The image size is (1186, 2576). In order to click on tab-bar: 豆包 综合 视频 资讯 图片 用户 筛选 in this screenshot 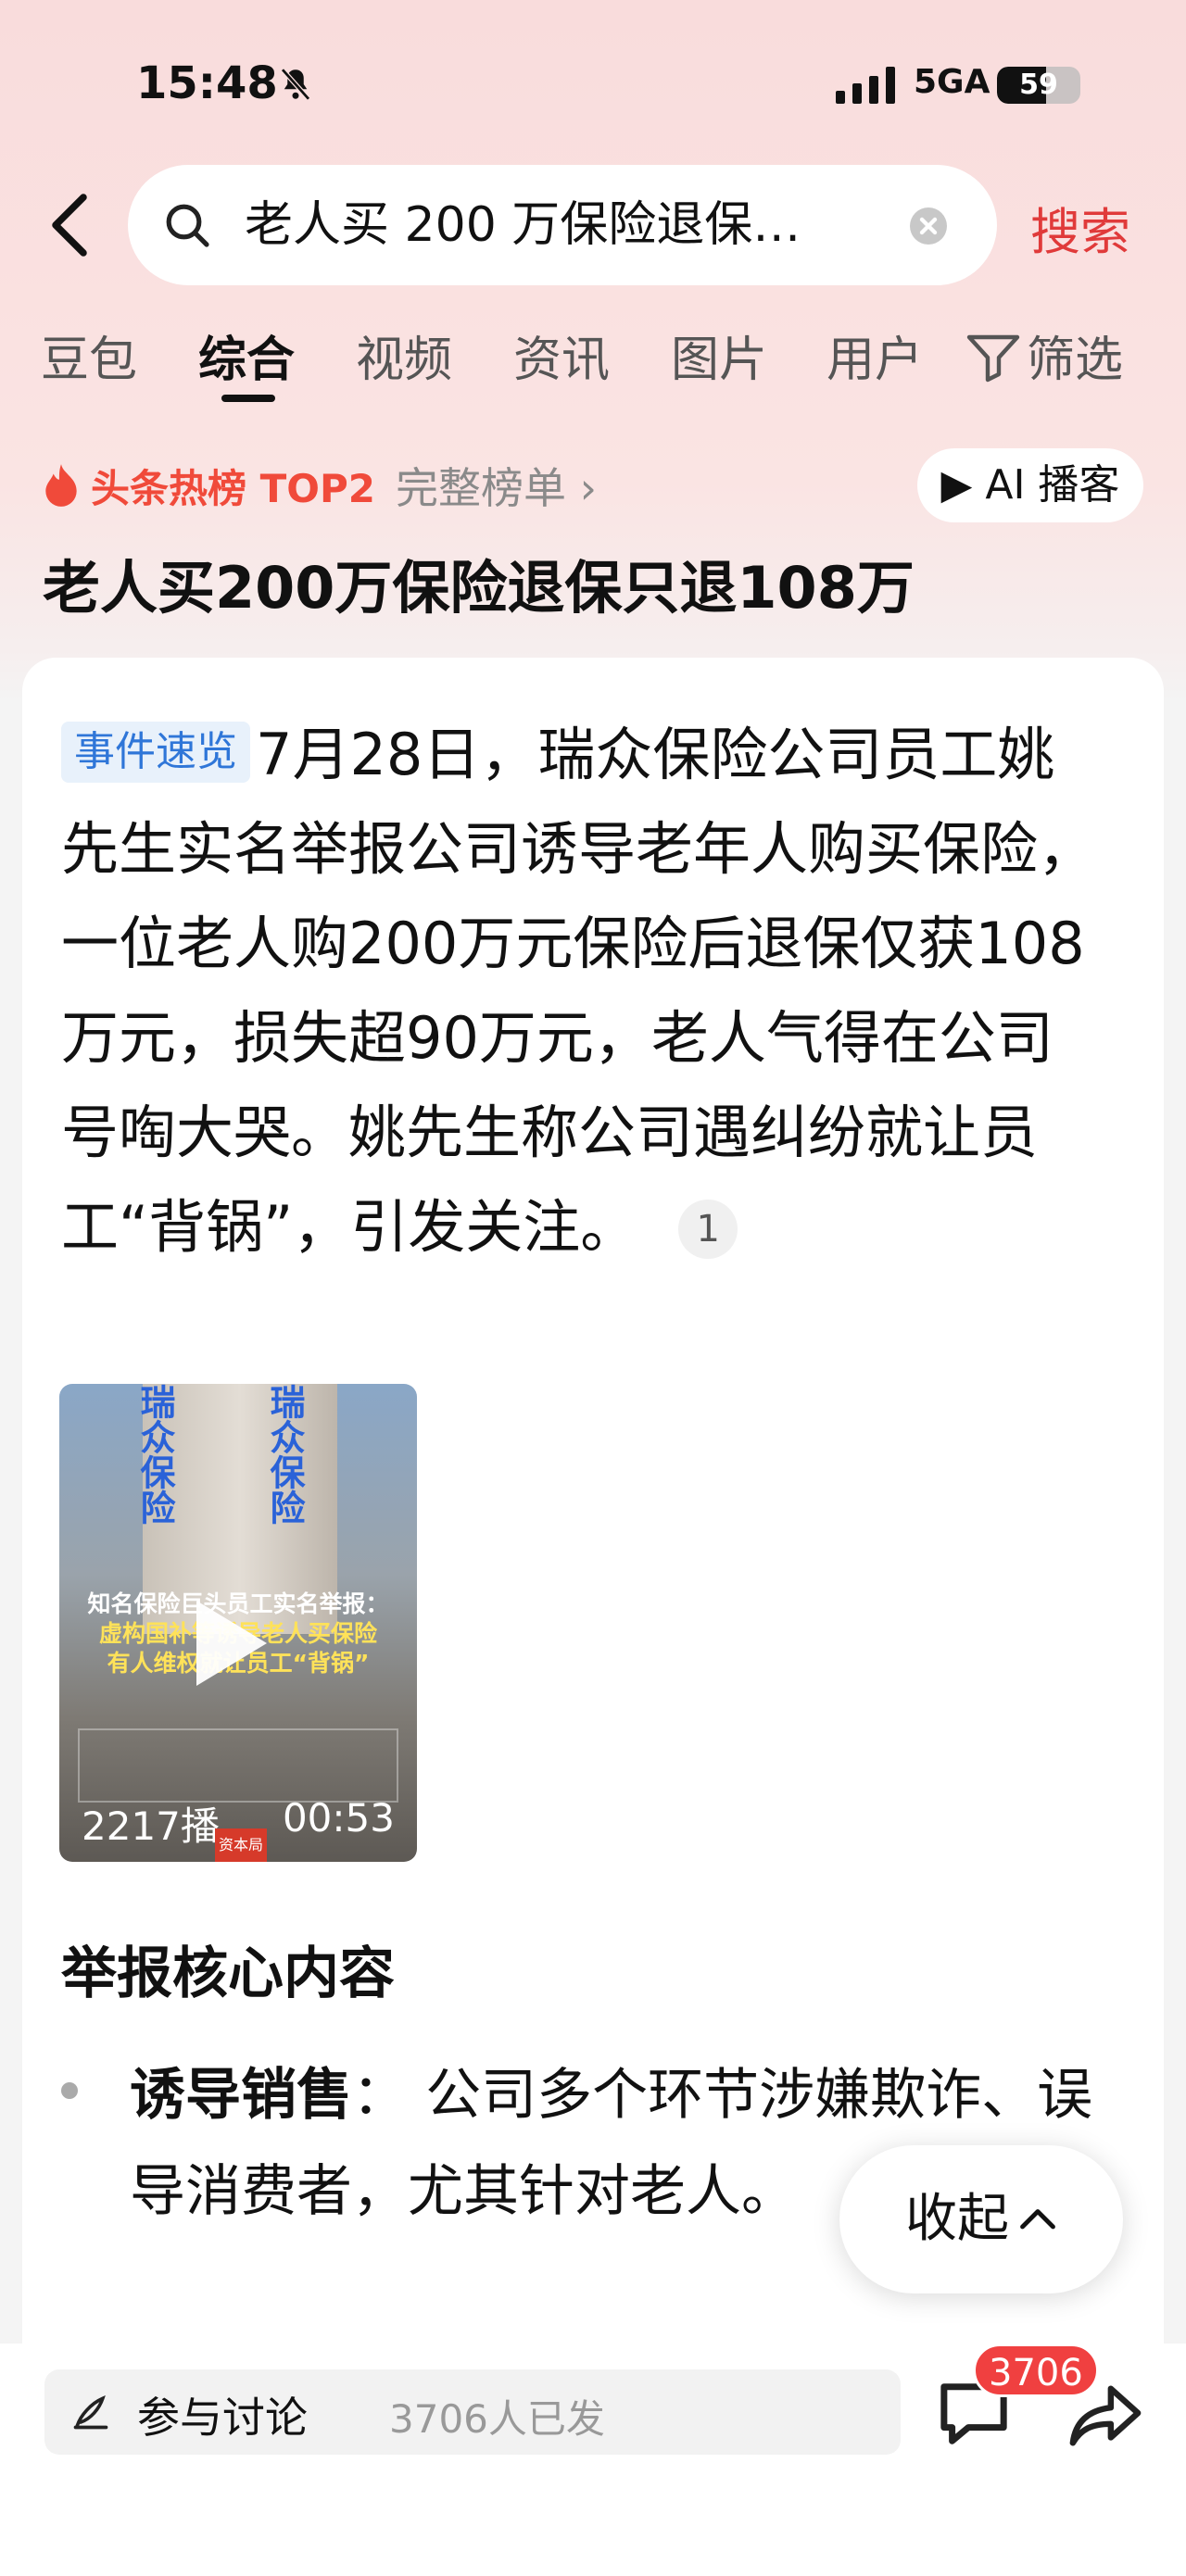, I will do `click(593, 362)`.